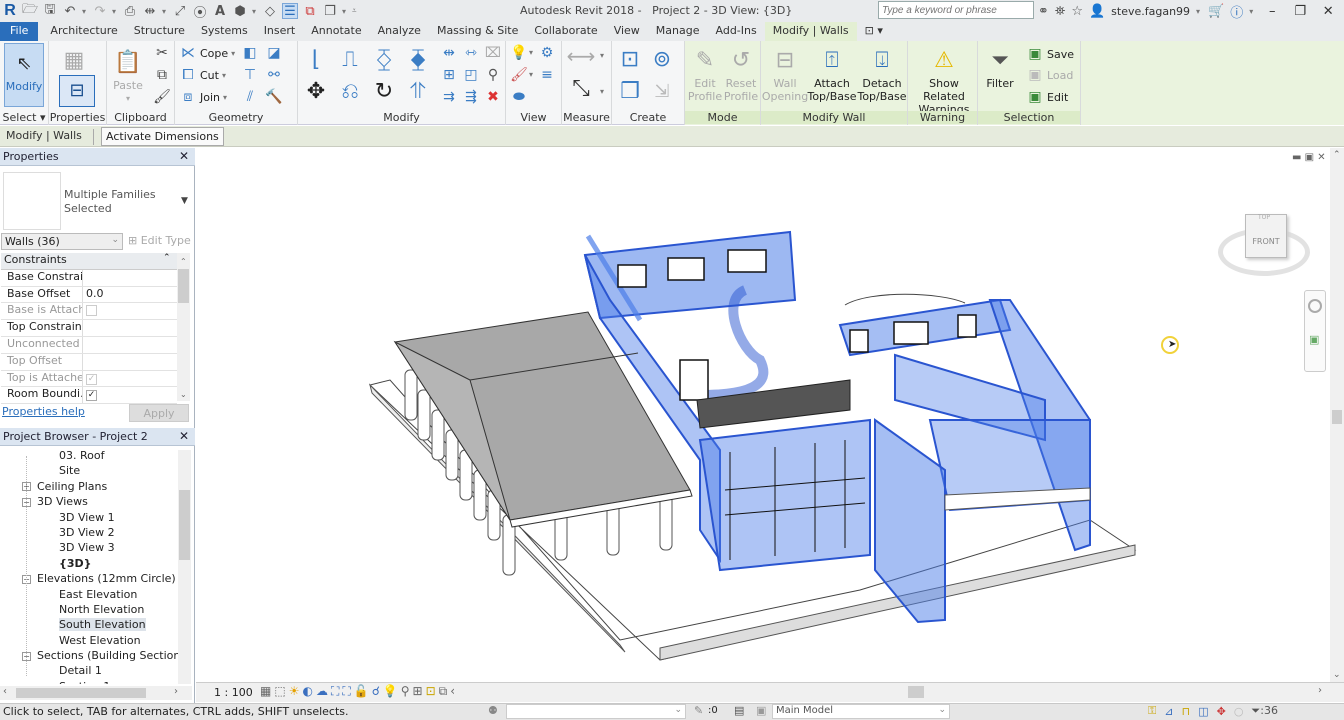 The width and height of the screenshot is (1344, 720). What do you see at coordinates (184, 567) in the screenshot?
I see `project-browser-scrollbar` at bounding box center [184, 567].